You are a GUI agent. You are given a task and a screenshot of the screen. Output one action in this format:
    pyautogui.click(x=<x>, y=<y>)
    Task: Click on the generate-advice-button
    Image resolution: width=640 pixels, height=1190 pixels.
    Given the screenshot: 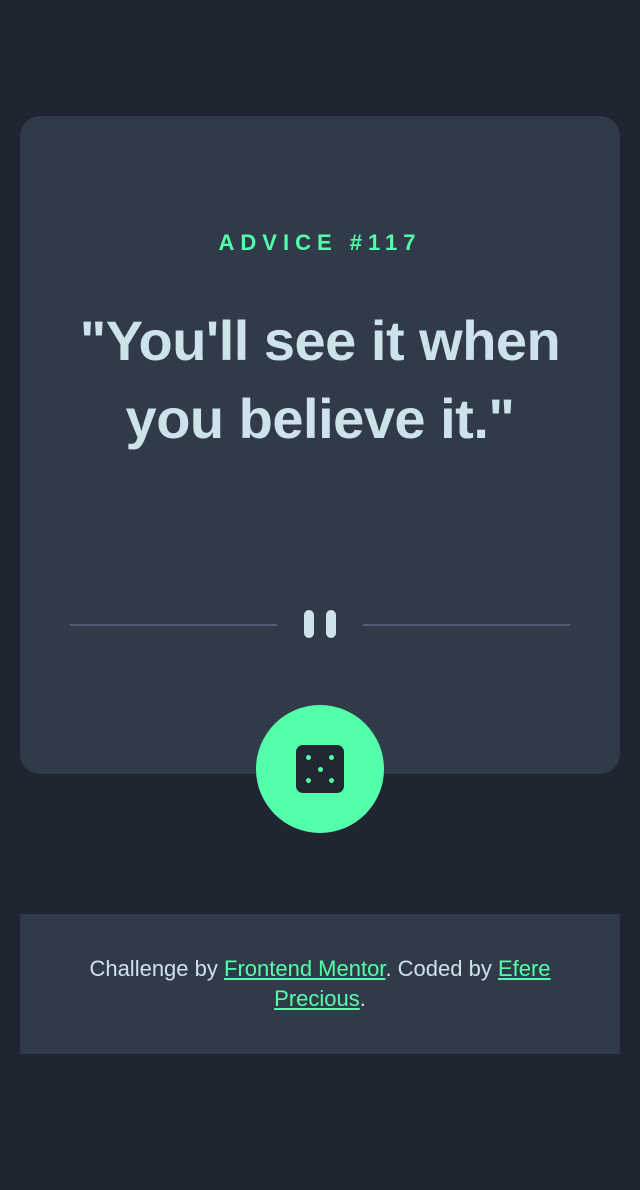 What is the action you would take?
    pyautogui.click(x=320, y=769)
    